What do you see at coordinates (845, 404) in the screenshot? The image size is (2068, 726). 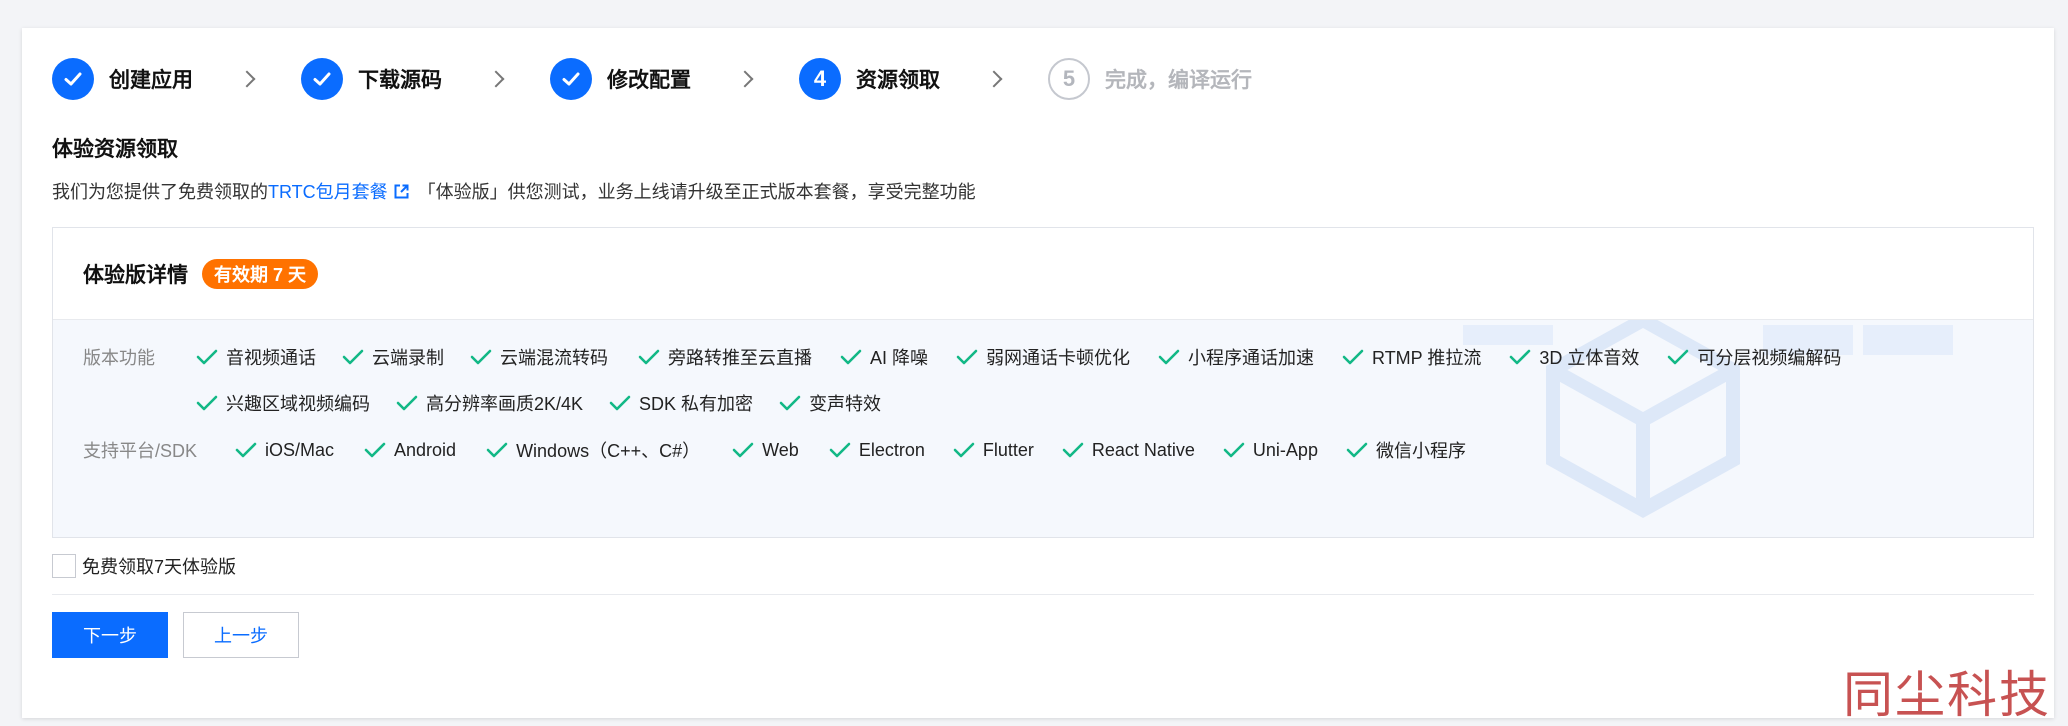 I see `check-list-text: 变声特效` at bounding box center [845, 404].